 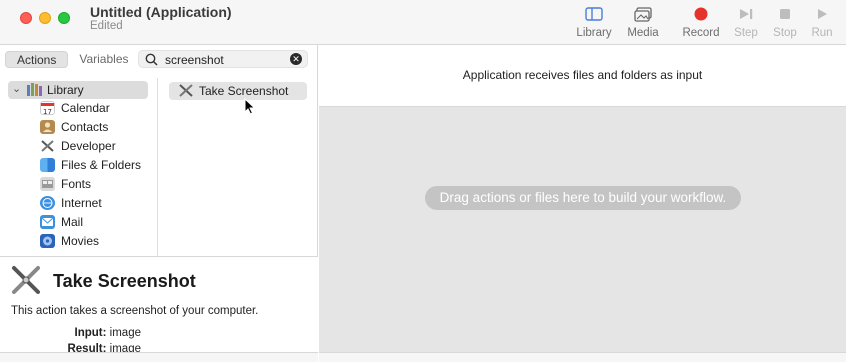 I want to click on record-toolbar-button: Record, so click(x=701, y=21).